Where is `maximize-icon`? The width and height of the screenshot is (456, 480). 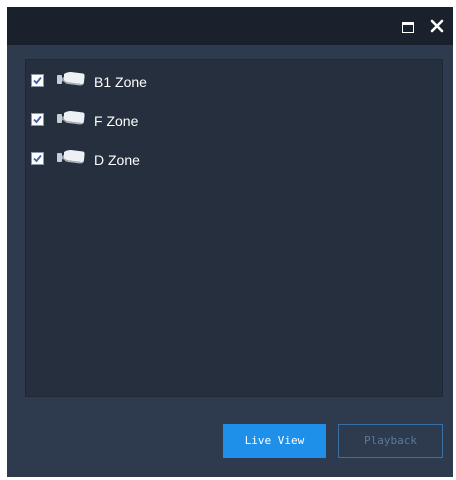
maximize-icon is located at coordinates (408, 27).